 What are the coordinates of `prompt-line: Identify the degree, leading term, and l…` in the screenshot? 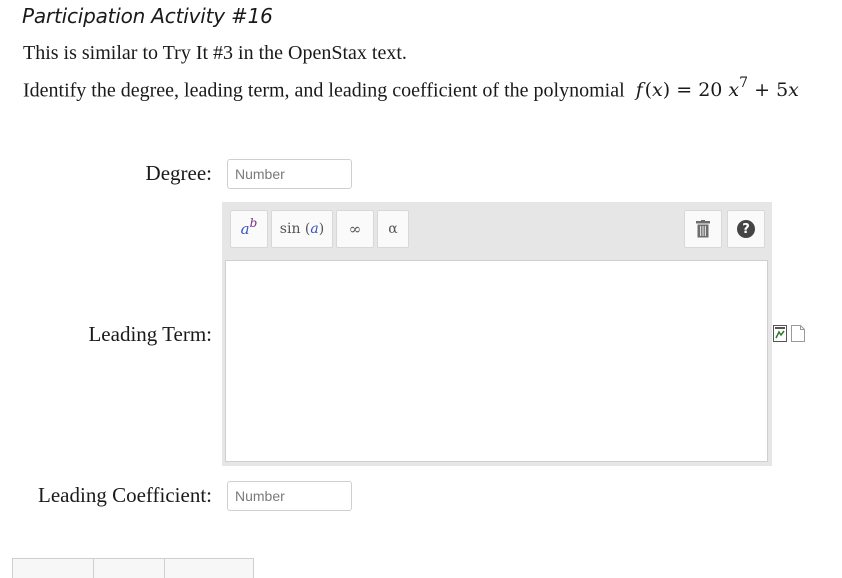 It's located at (411, 88).